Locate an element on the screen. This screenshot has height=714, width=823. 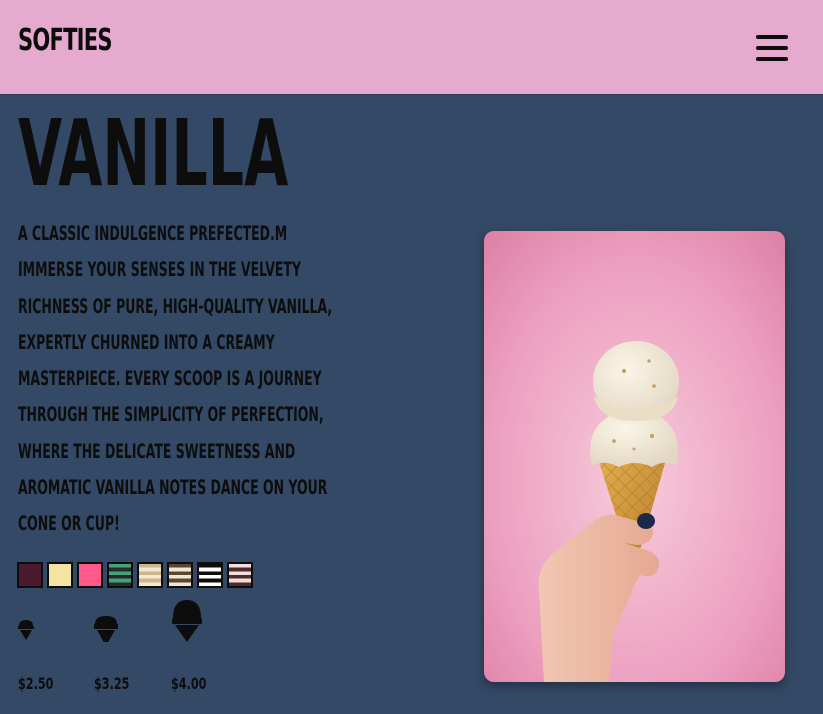
menu-bar-bottom is located at coordinates (772, 59).